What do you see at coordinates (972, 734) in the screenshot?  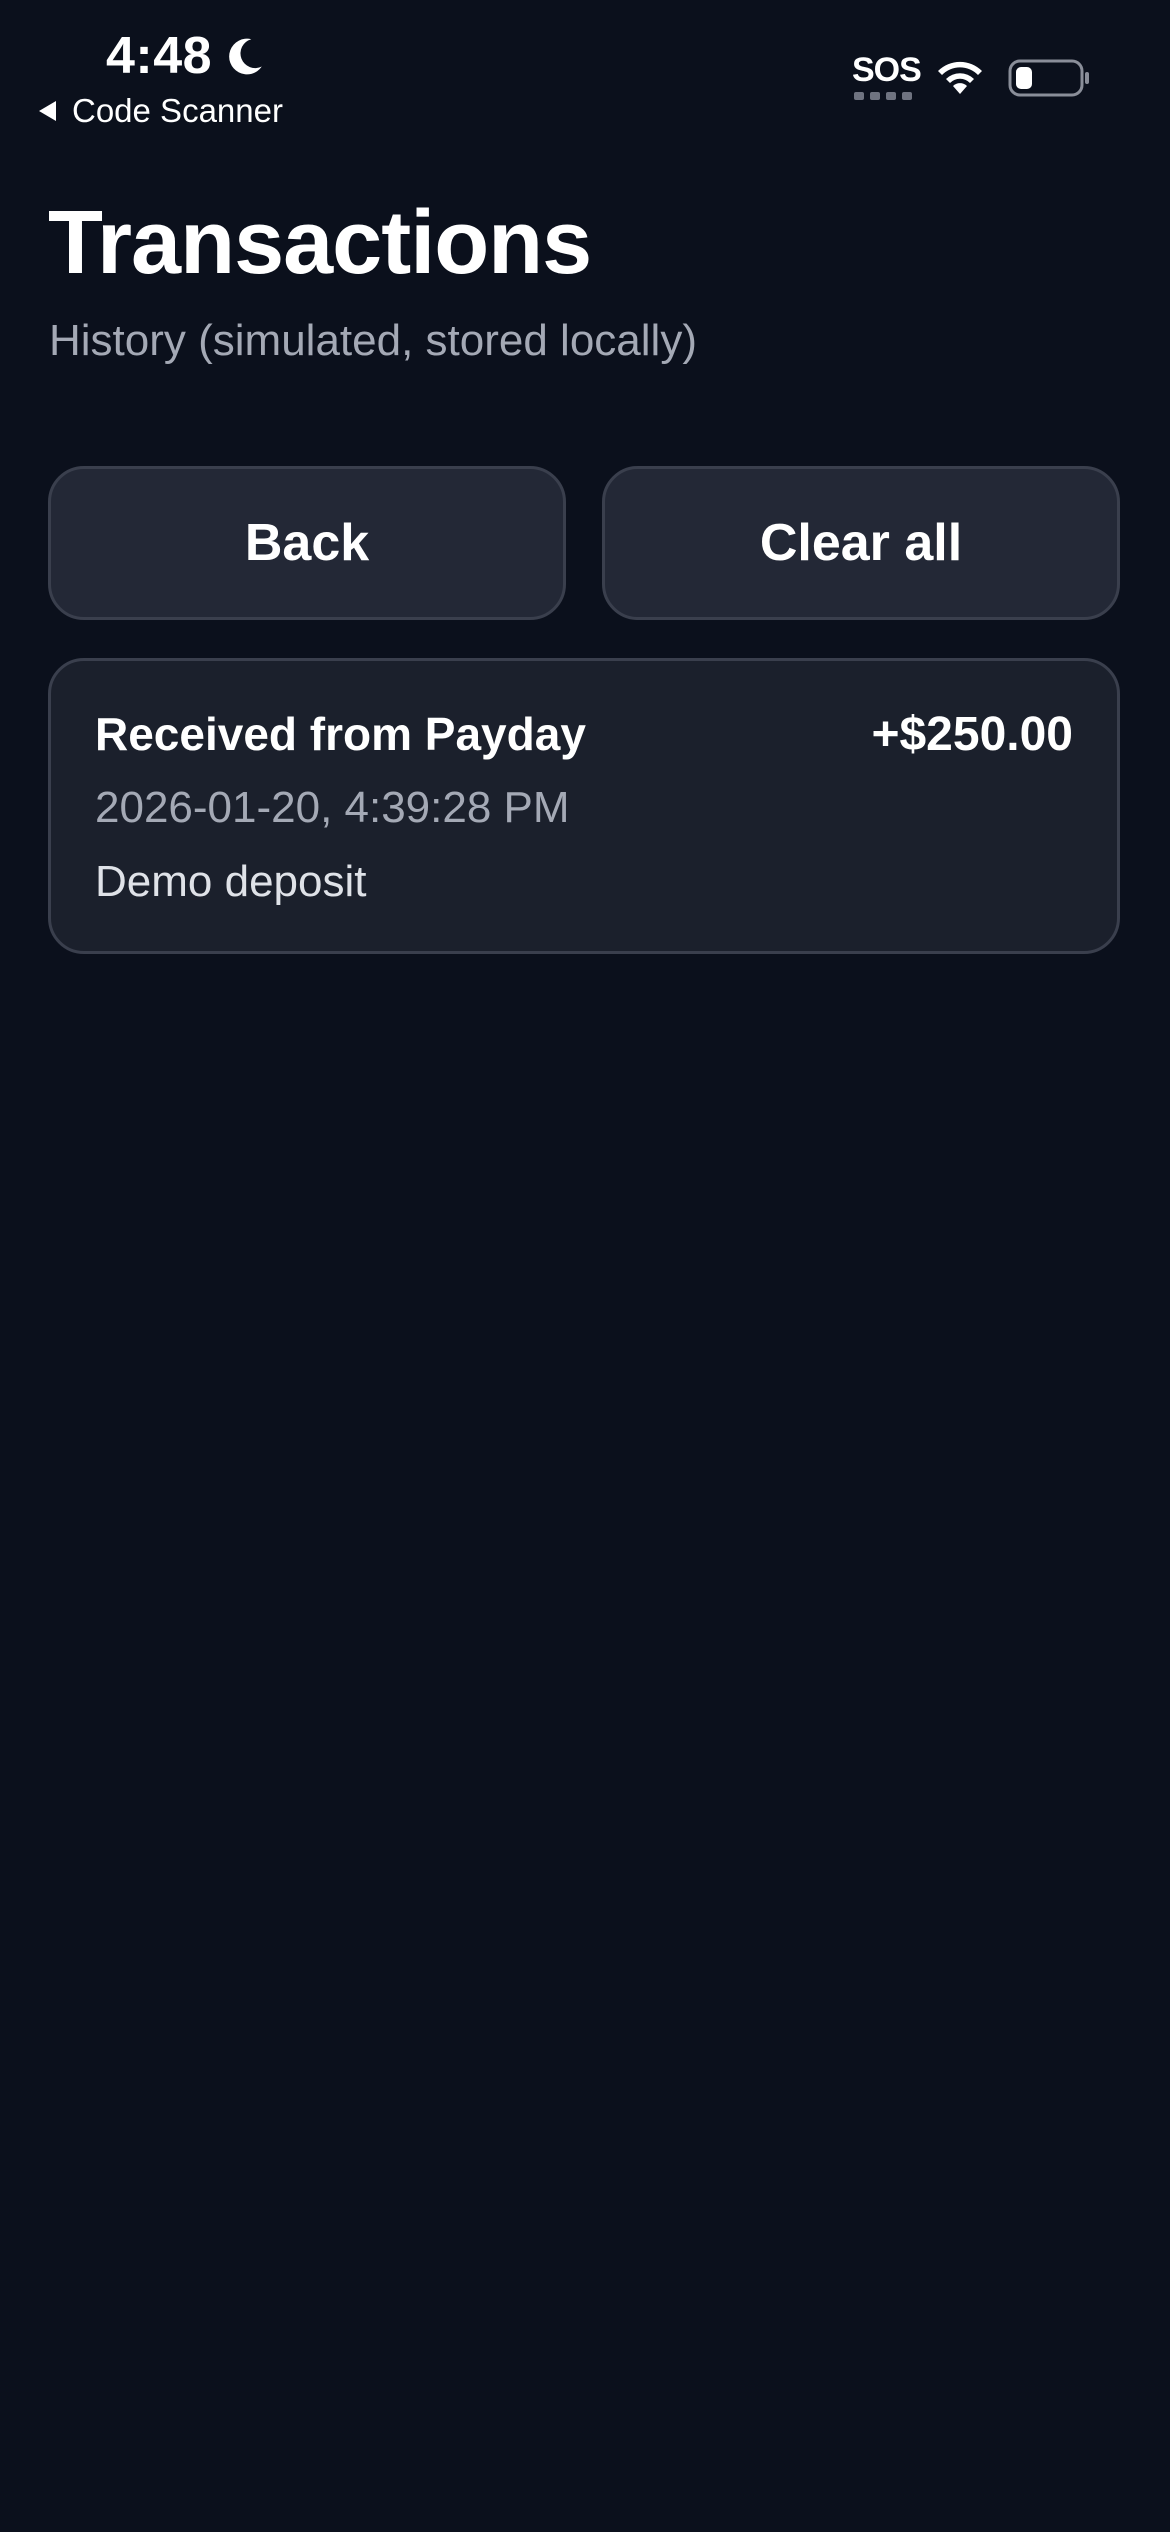 I see `transaction-amount: +$250.00` at bounding box center [972, 734].